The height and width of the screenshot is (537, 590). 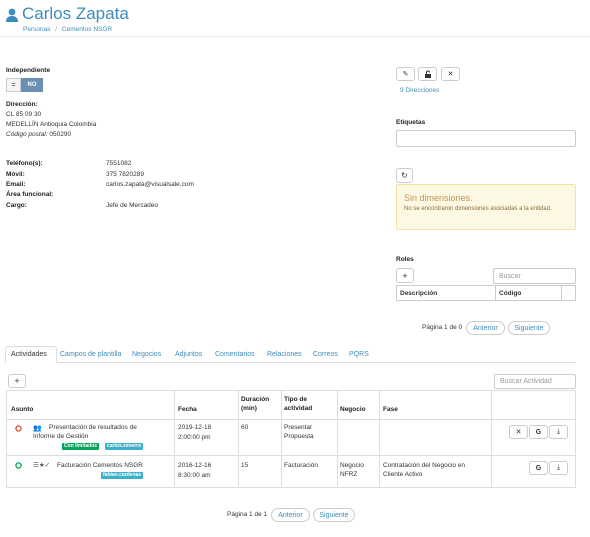 I want to click on activity-user-badge: carlos.zenerro, so click(x=124, y=446).